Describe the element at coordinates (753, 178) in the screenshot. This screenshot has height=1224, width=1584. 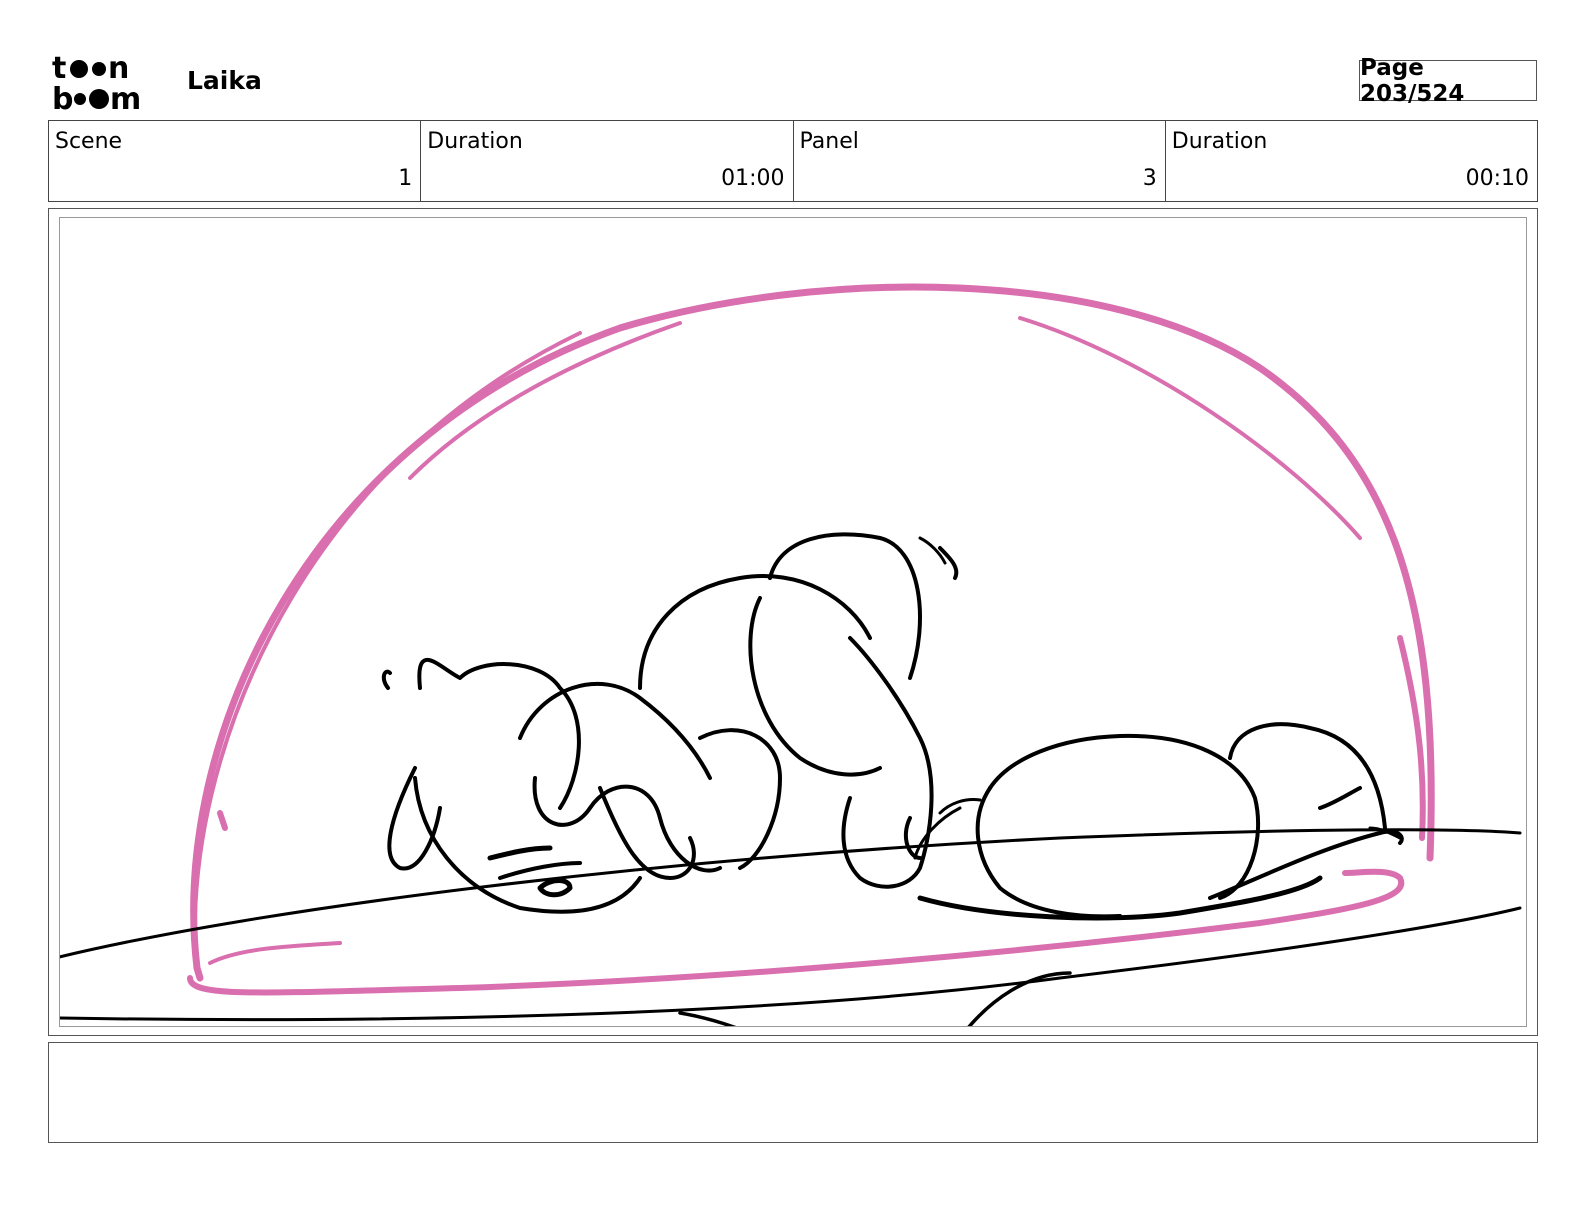
I see `scene-duration-value: 01:00` at that location.